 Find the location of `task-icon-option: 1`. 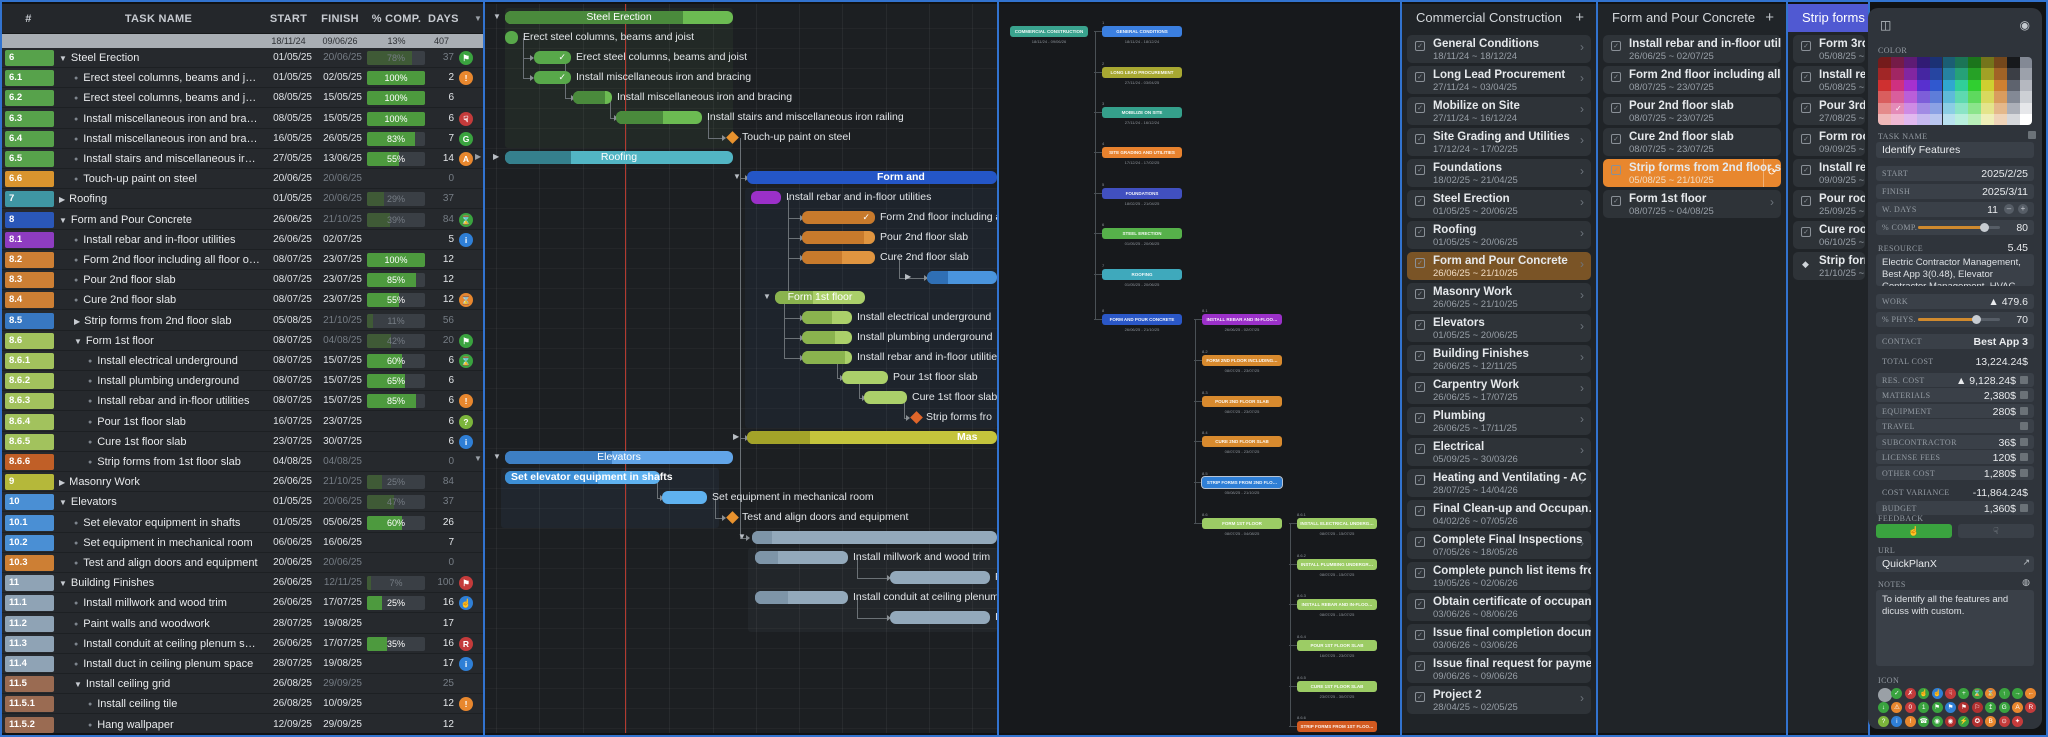

task-icon-option: 1 is located at coordinates (1924, 707).